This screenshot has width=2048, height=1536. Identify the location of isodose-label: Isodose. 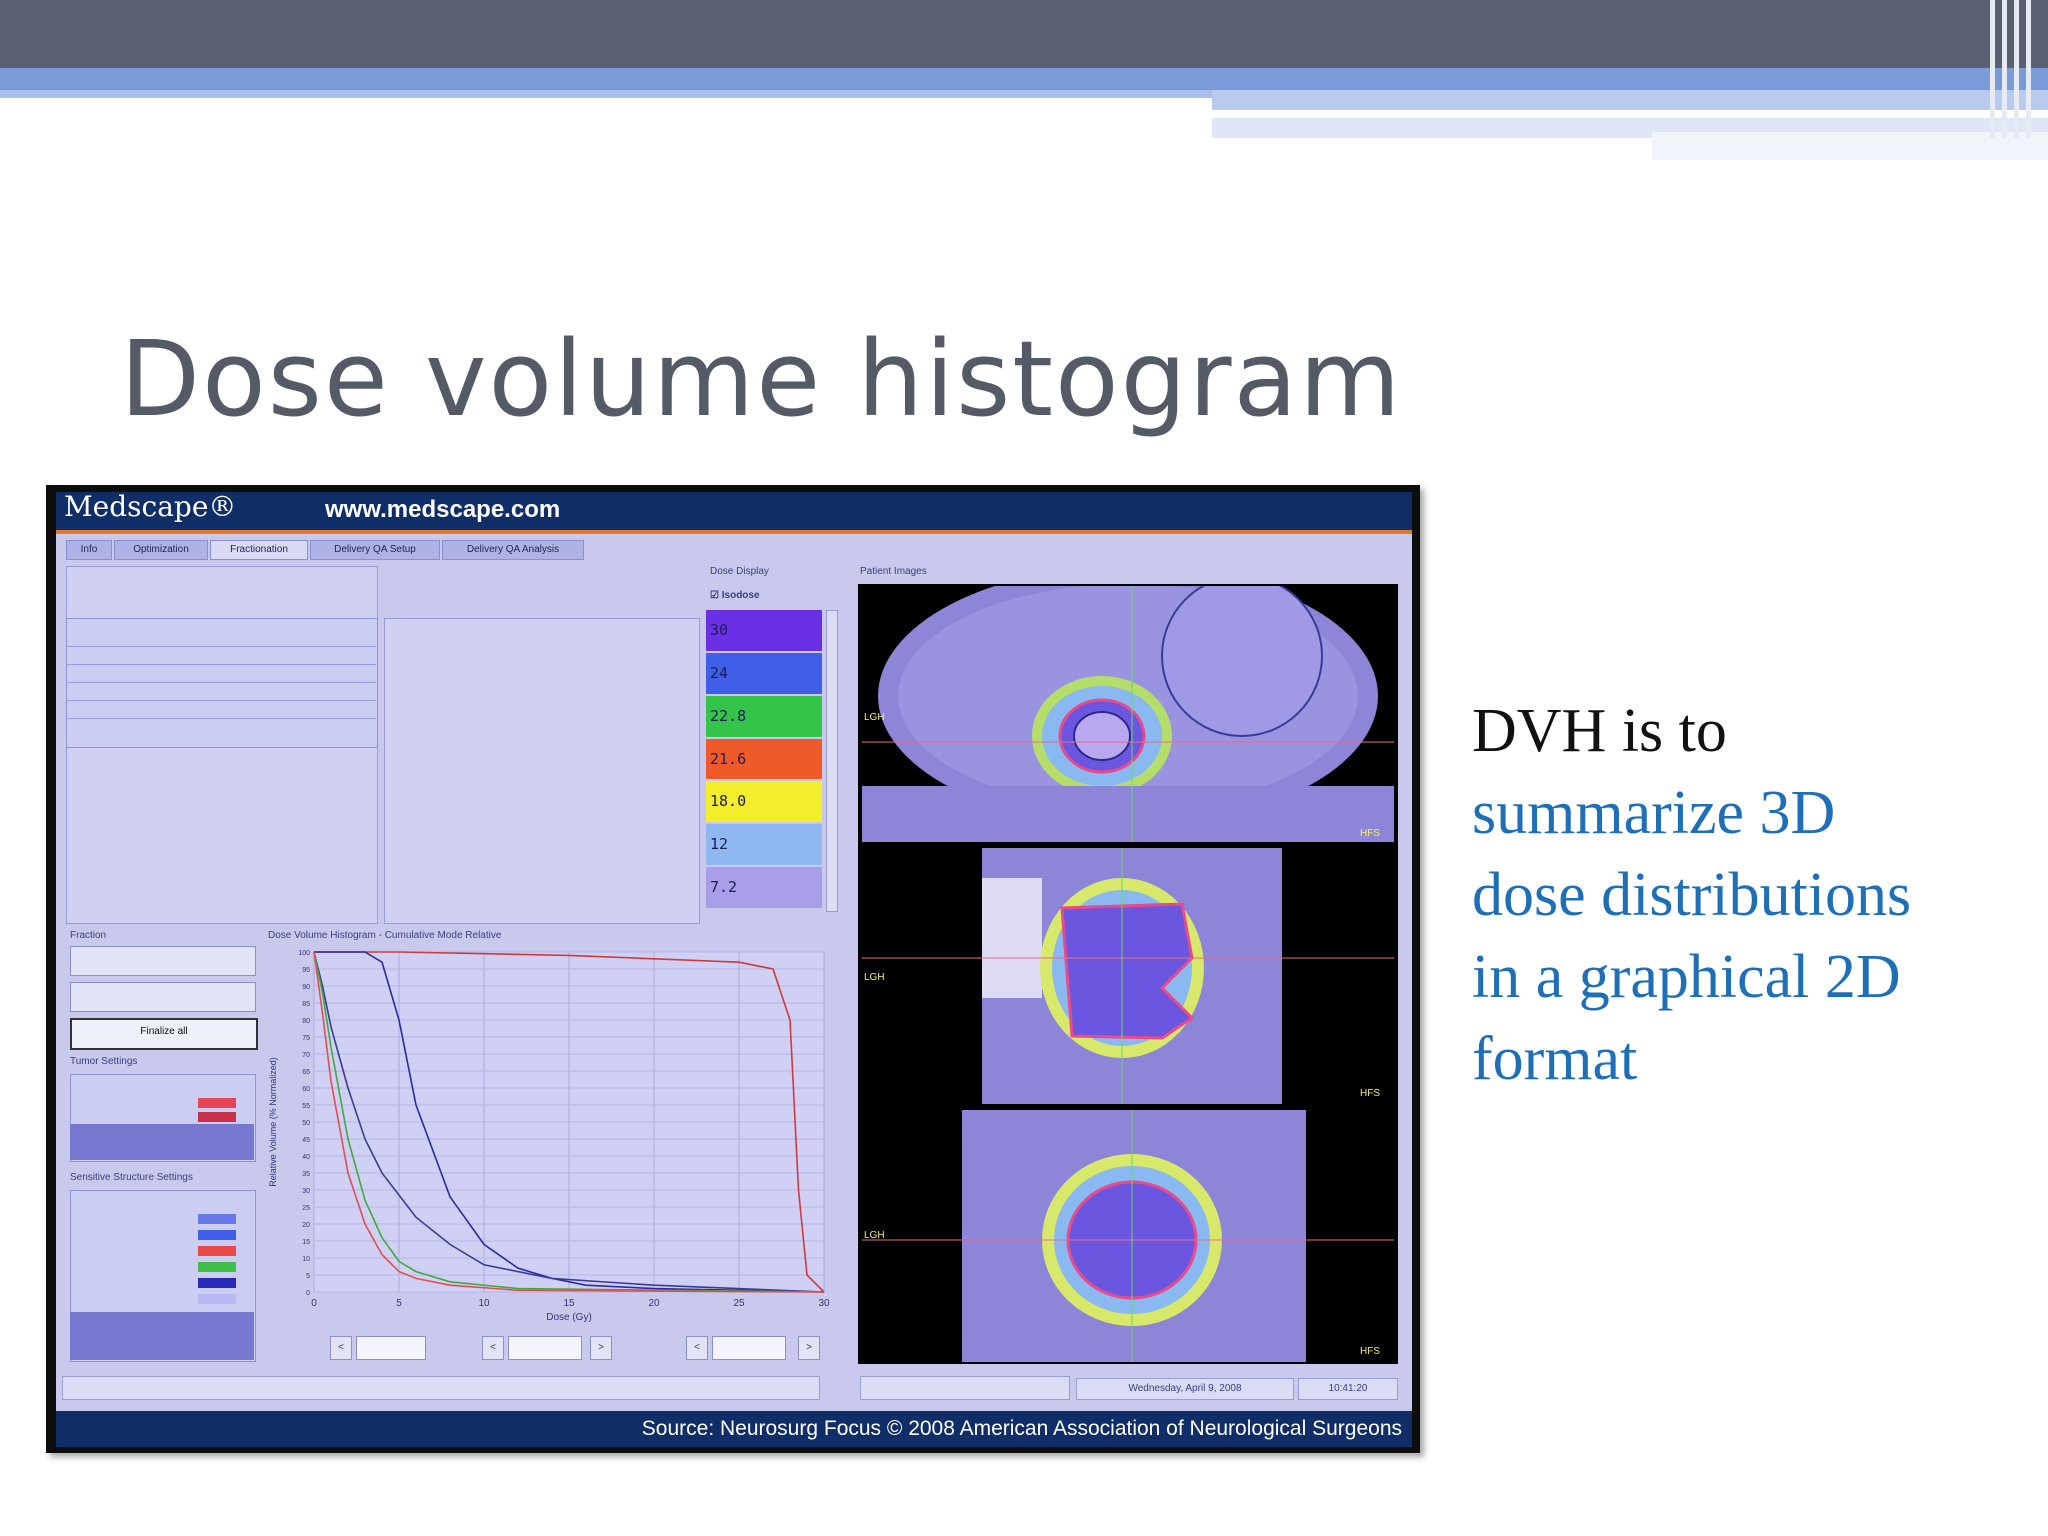
(740, 595).